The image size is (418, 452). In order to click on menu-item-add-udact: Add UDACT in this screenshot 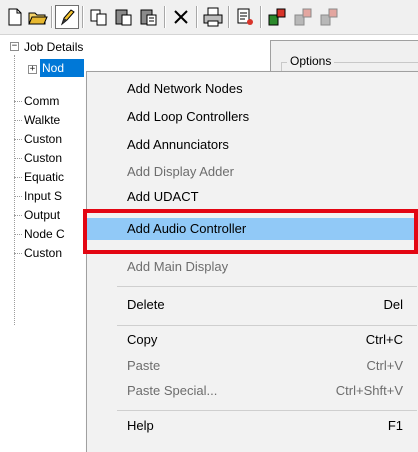, I will do `click(252, 197)`.